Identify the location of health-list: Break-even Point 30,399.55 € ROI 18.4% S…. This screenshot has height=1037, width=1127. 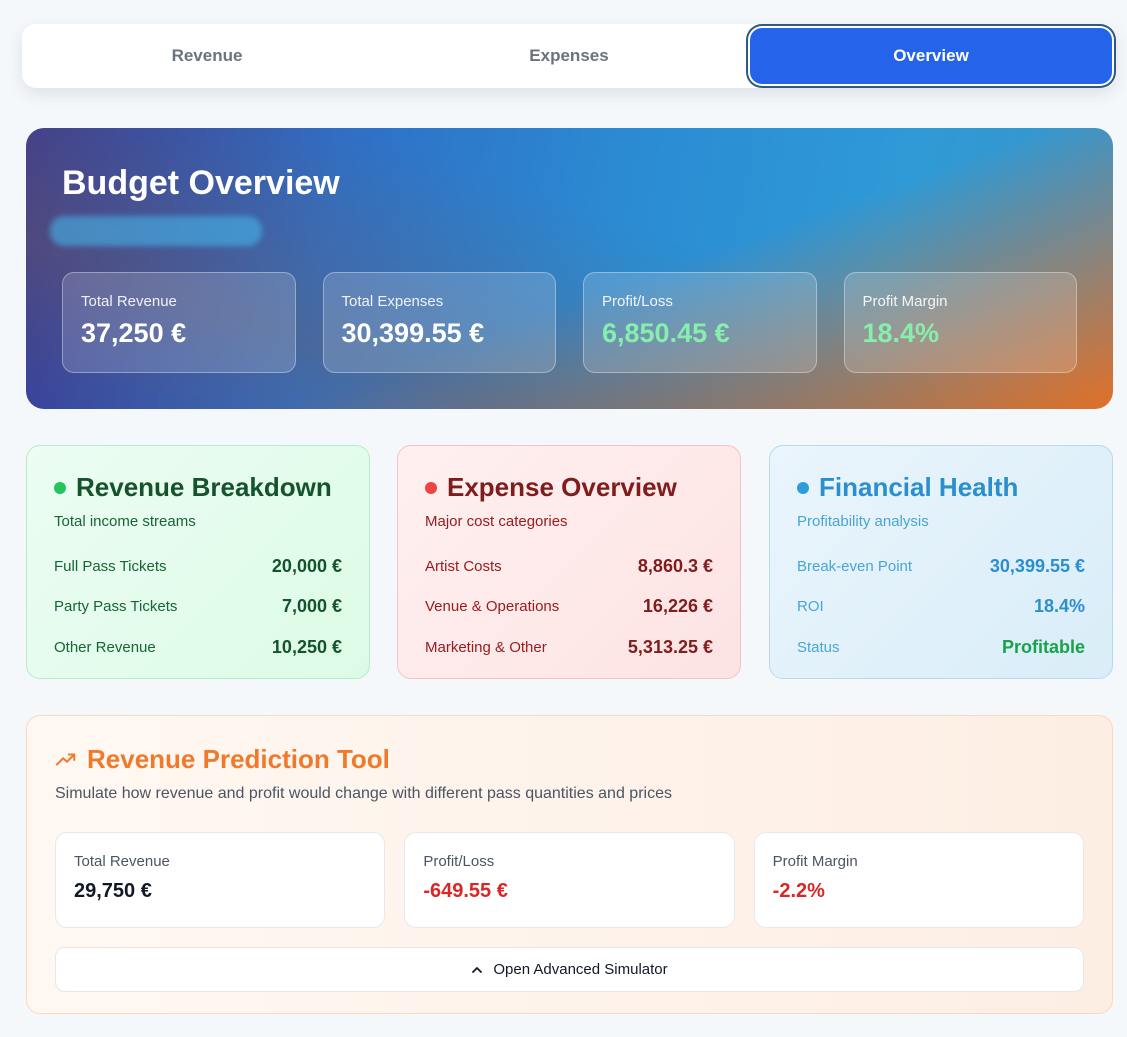
(941, 607).